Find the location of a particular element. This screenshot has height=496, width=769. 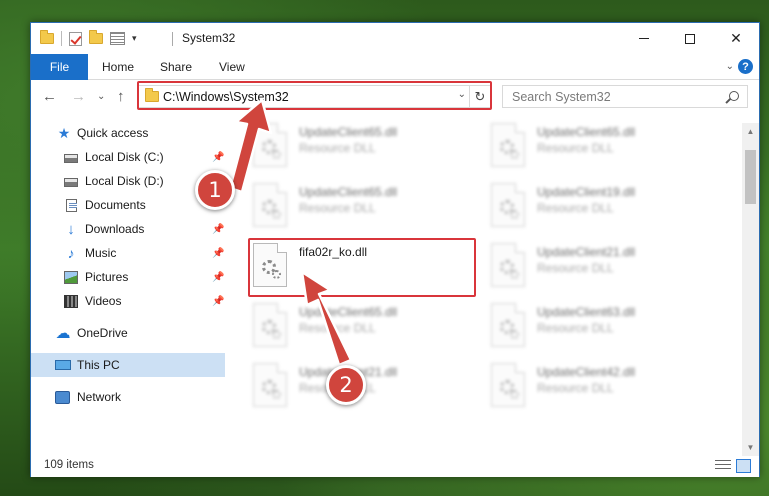

customize-toolbar-dropdown-icon: ▾ is located at coordinates (134, 38).